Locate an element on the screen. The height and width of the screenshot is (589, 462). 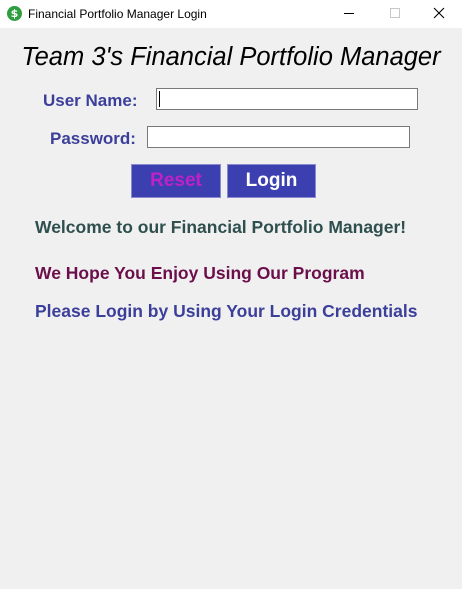
password-label: Password: is located at coordinates (93, 138).